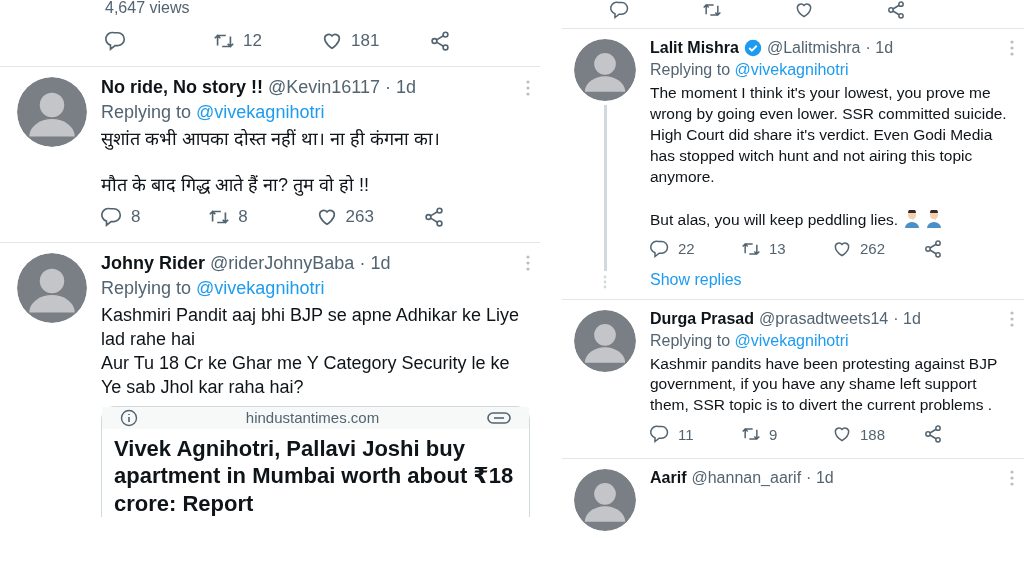  Describe the element at coordinates (310, 351) in the screenshot. I see `tweet-text: Kashmiri Pandit aaj bhi BJP se apne Adhikar ke Liye lad rahe hai Aur Tu 18 Cr ke Ghar me Y Category Security le ke Ye sab Jhol kar raha hai?` at that location.